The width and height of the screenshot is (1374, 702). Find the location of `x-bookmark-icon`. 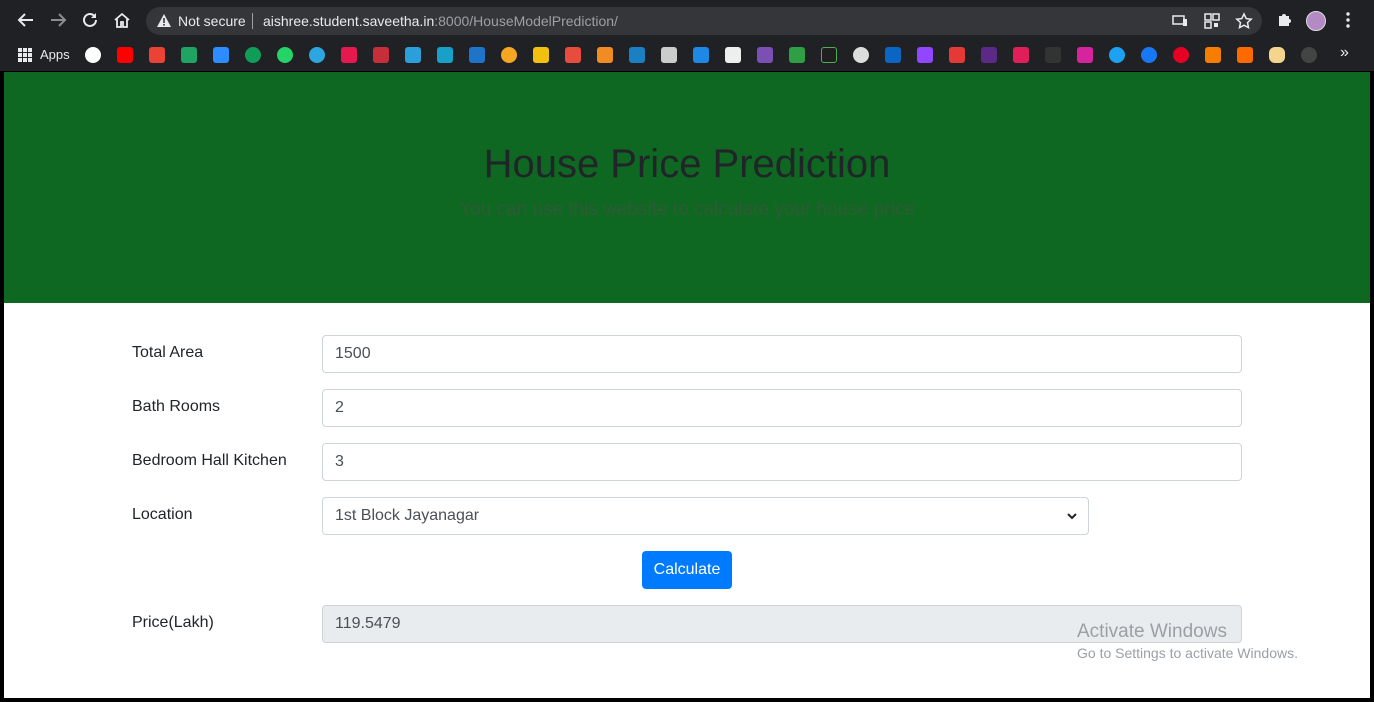

x-bookmark-icon is located at coordinates (733, 55).